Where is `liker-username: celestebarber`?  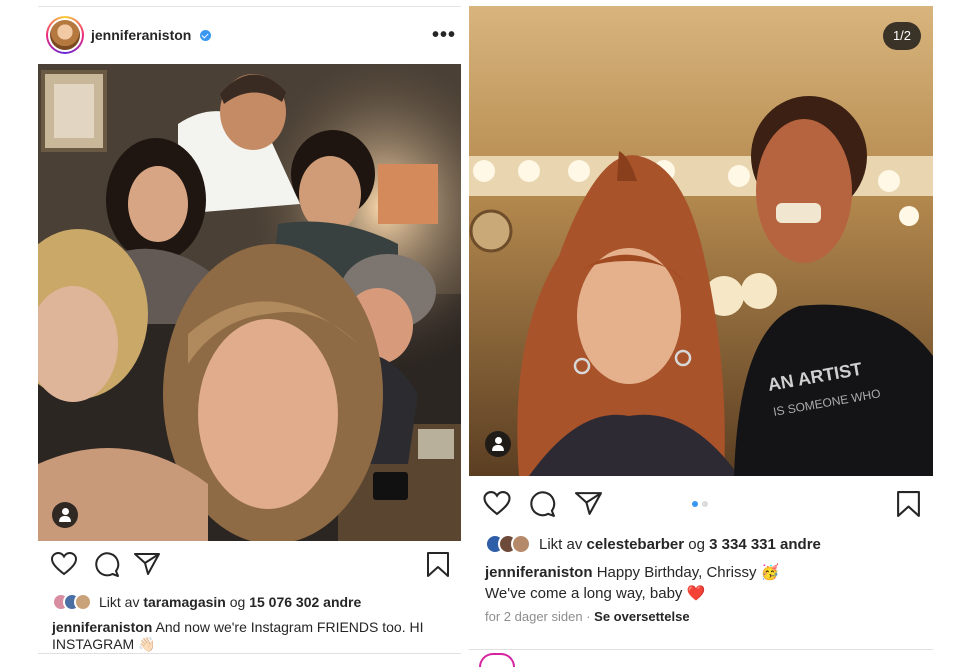
liker-username: celestebarber is located at coordinates (636, 544).